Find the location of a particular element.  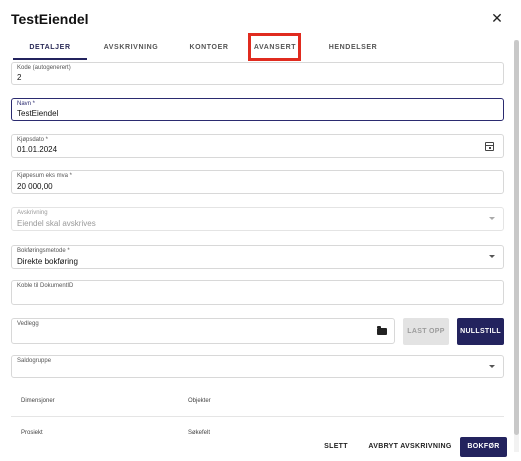

avbryt-avskrivning-button: AVBRYT AVSKRIVNING is located at coordinates (410, 447).